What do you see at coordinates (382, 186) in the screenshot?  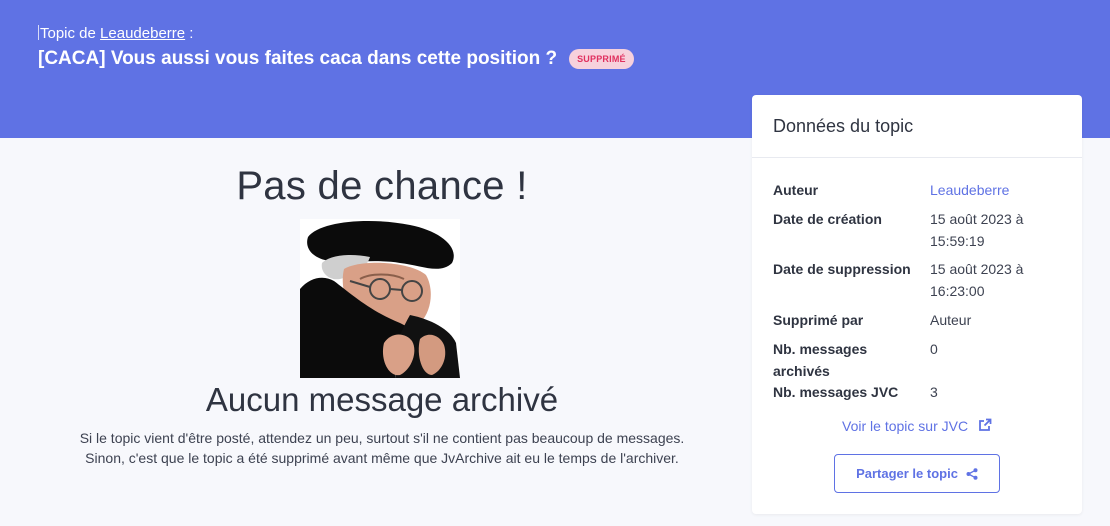 I see `no-luck-heading: Pas de chance !` at bounding box center [382, 186].